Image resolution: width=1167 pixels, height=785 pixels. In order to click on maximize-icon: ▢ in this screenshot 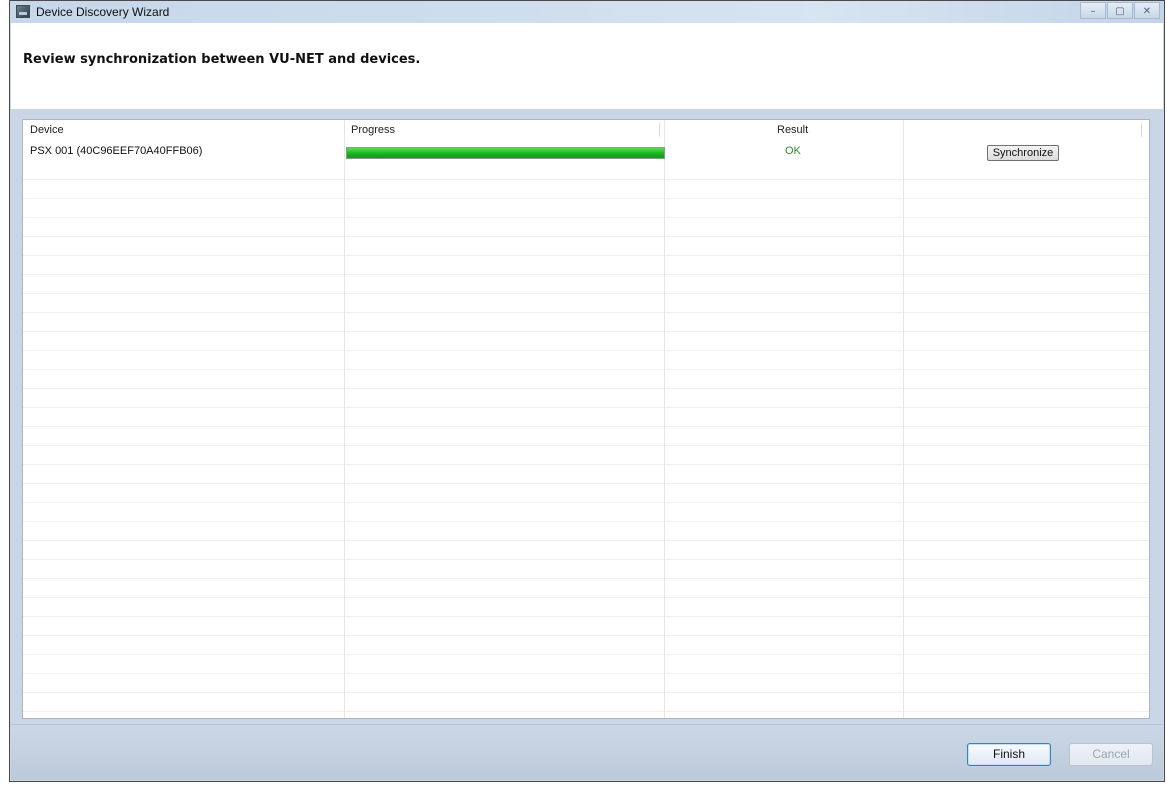, I will do `click(1120, 10)`.